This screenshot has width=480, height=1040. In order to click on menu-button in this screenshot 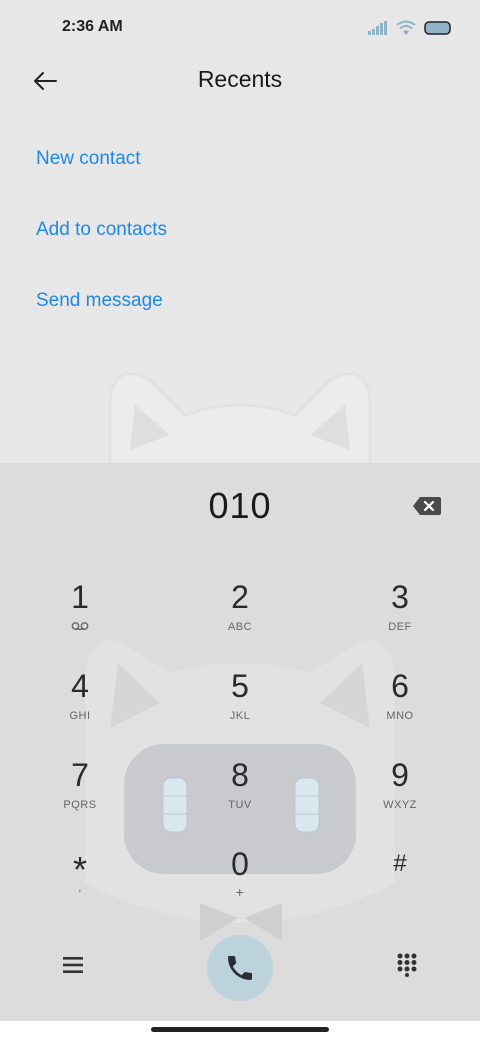, I will do `click(73, 965)`.